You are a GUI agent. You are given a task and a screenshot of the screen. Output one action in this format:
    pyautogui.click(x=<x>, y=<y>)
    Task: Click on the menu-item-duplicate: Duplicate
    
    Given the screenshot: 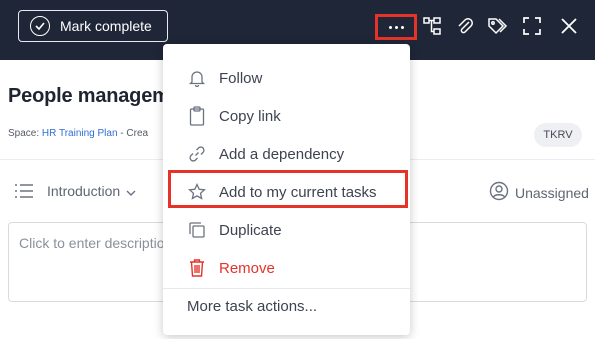 What is the action you would take?
    pyautogui.click(x=286, y=230)
    